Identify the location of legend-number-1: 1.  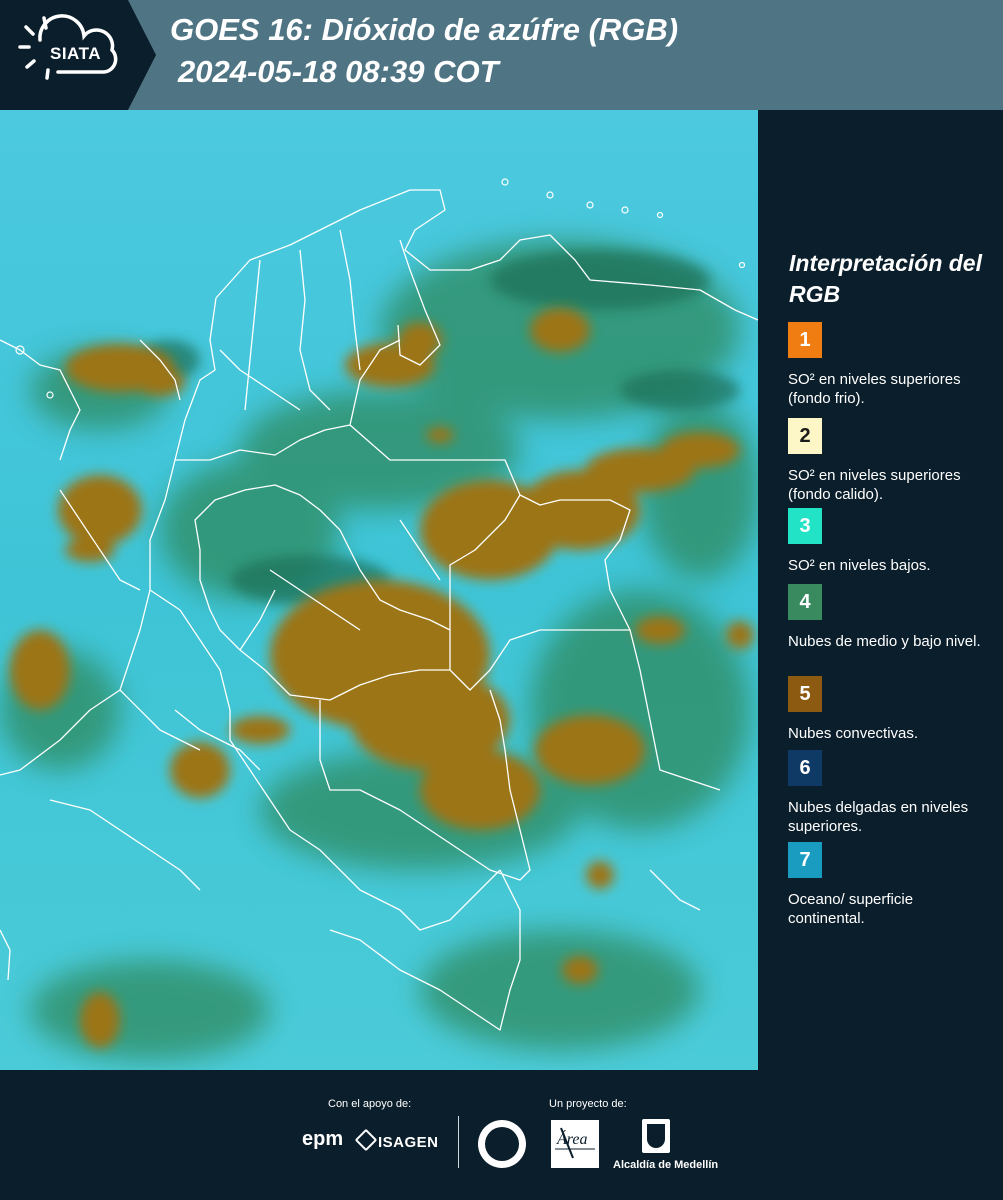
(805, 339).